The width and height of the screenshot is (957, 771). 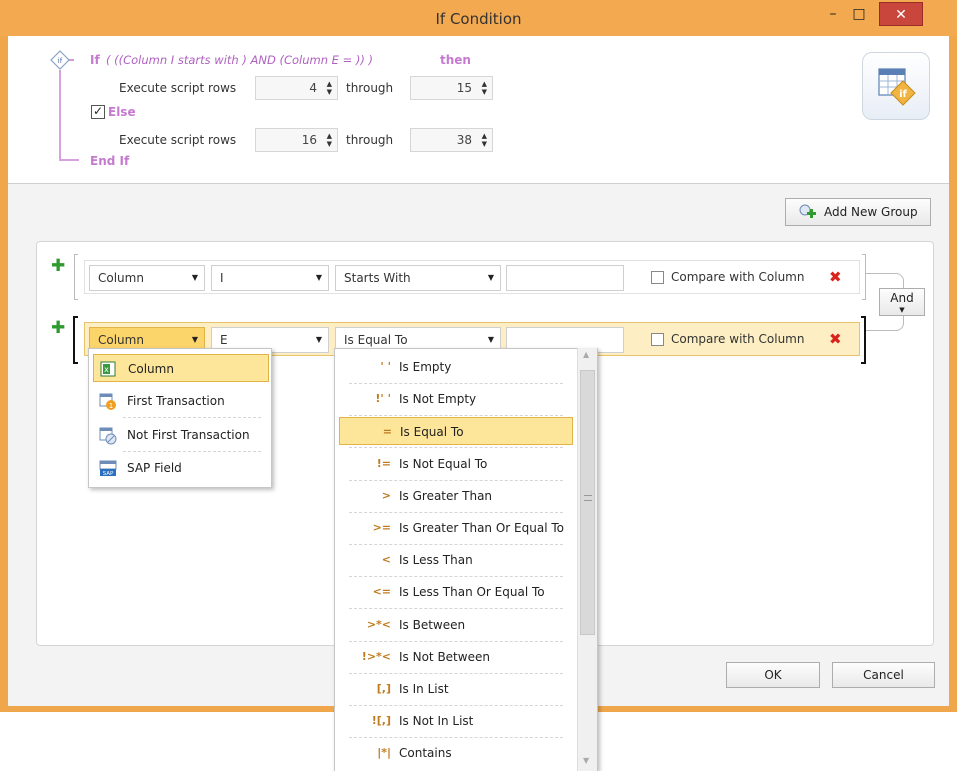 I want to click on if-diamond-icon: if, so click(x=62, y=60).